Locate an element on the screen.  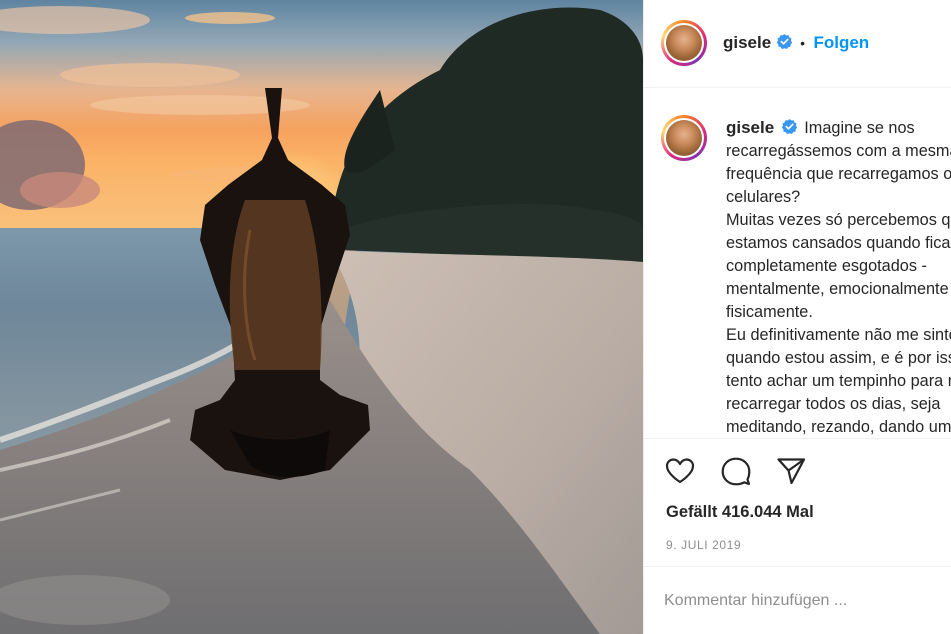
like-button is located at coordinates (680, 471).